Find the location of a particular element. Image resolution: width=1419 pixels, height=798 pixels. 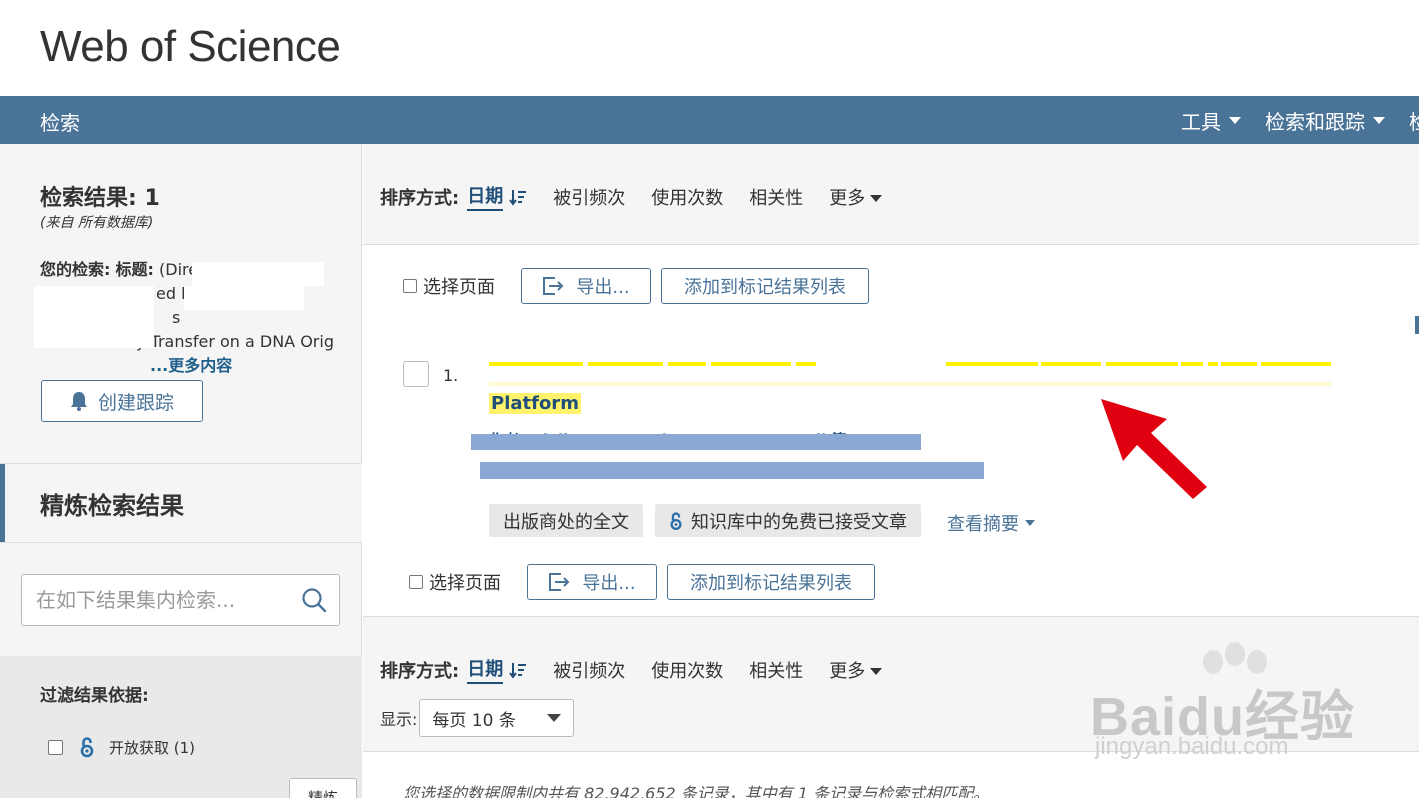

per-page-select: 每页 10 条 is located at coordinates (497, 718).